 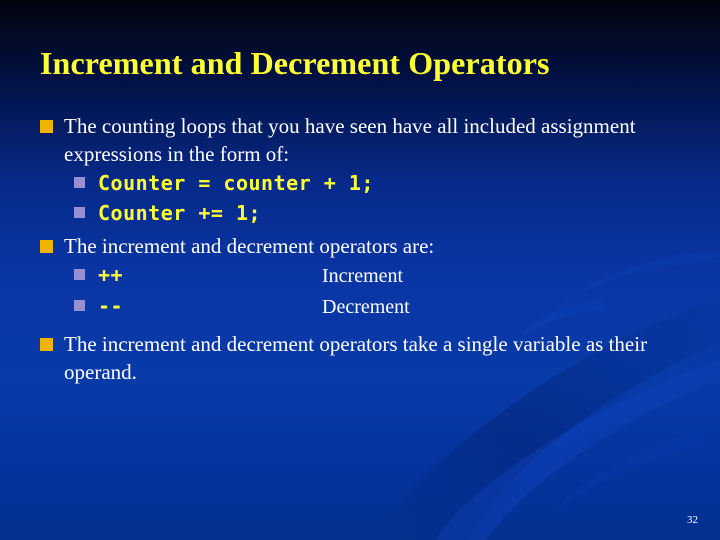 What do you see at coordinates (111, 306) in the screenshot?
I see `operator-symbol: --` at bounding box center [111, 306].